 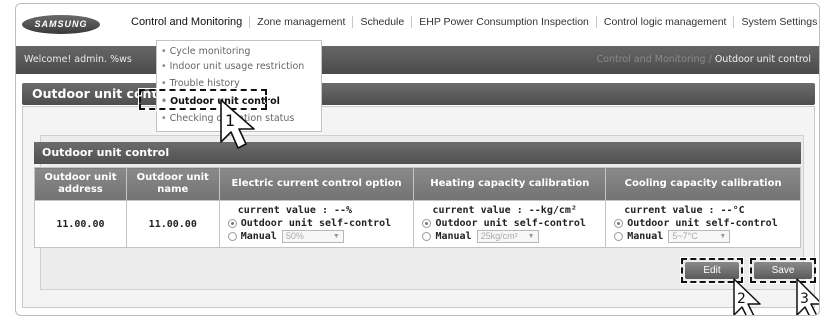 What do you see at coordinates (200, 83) in the screenshot?
I see `submenu-trouble-history: • Trouble history` at bounding box center [200, 83].